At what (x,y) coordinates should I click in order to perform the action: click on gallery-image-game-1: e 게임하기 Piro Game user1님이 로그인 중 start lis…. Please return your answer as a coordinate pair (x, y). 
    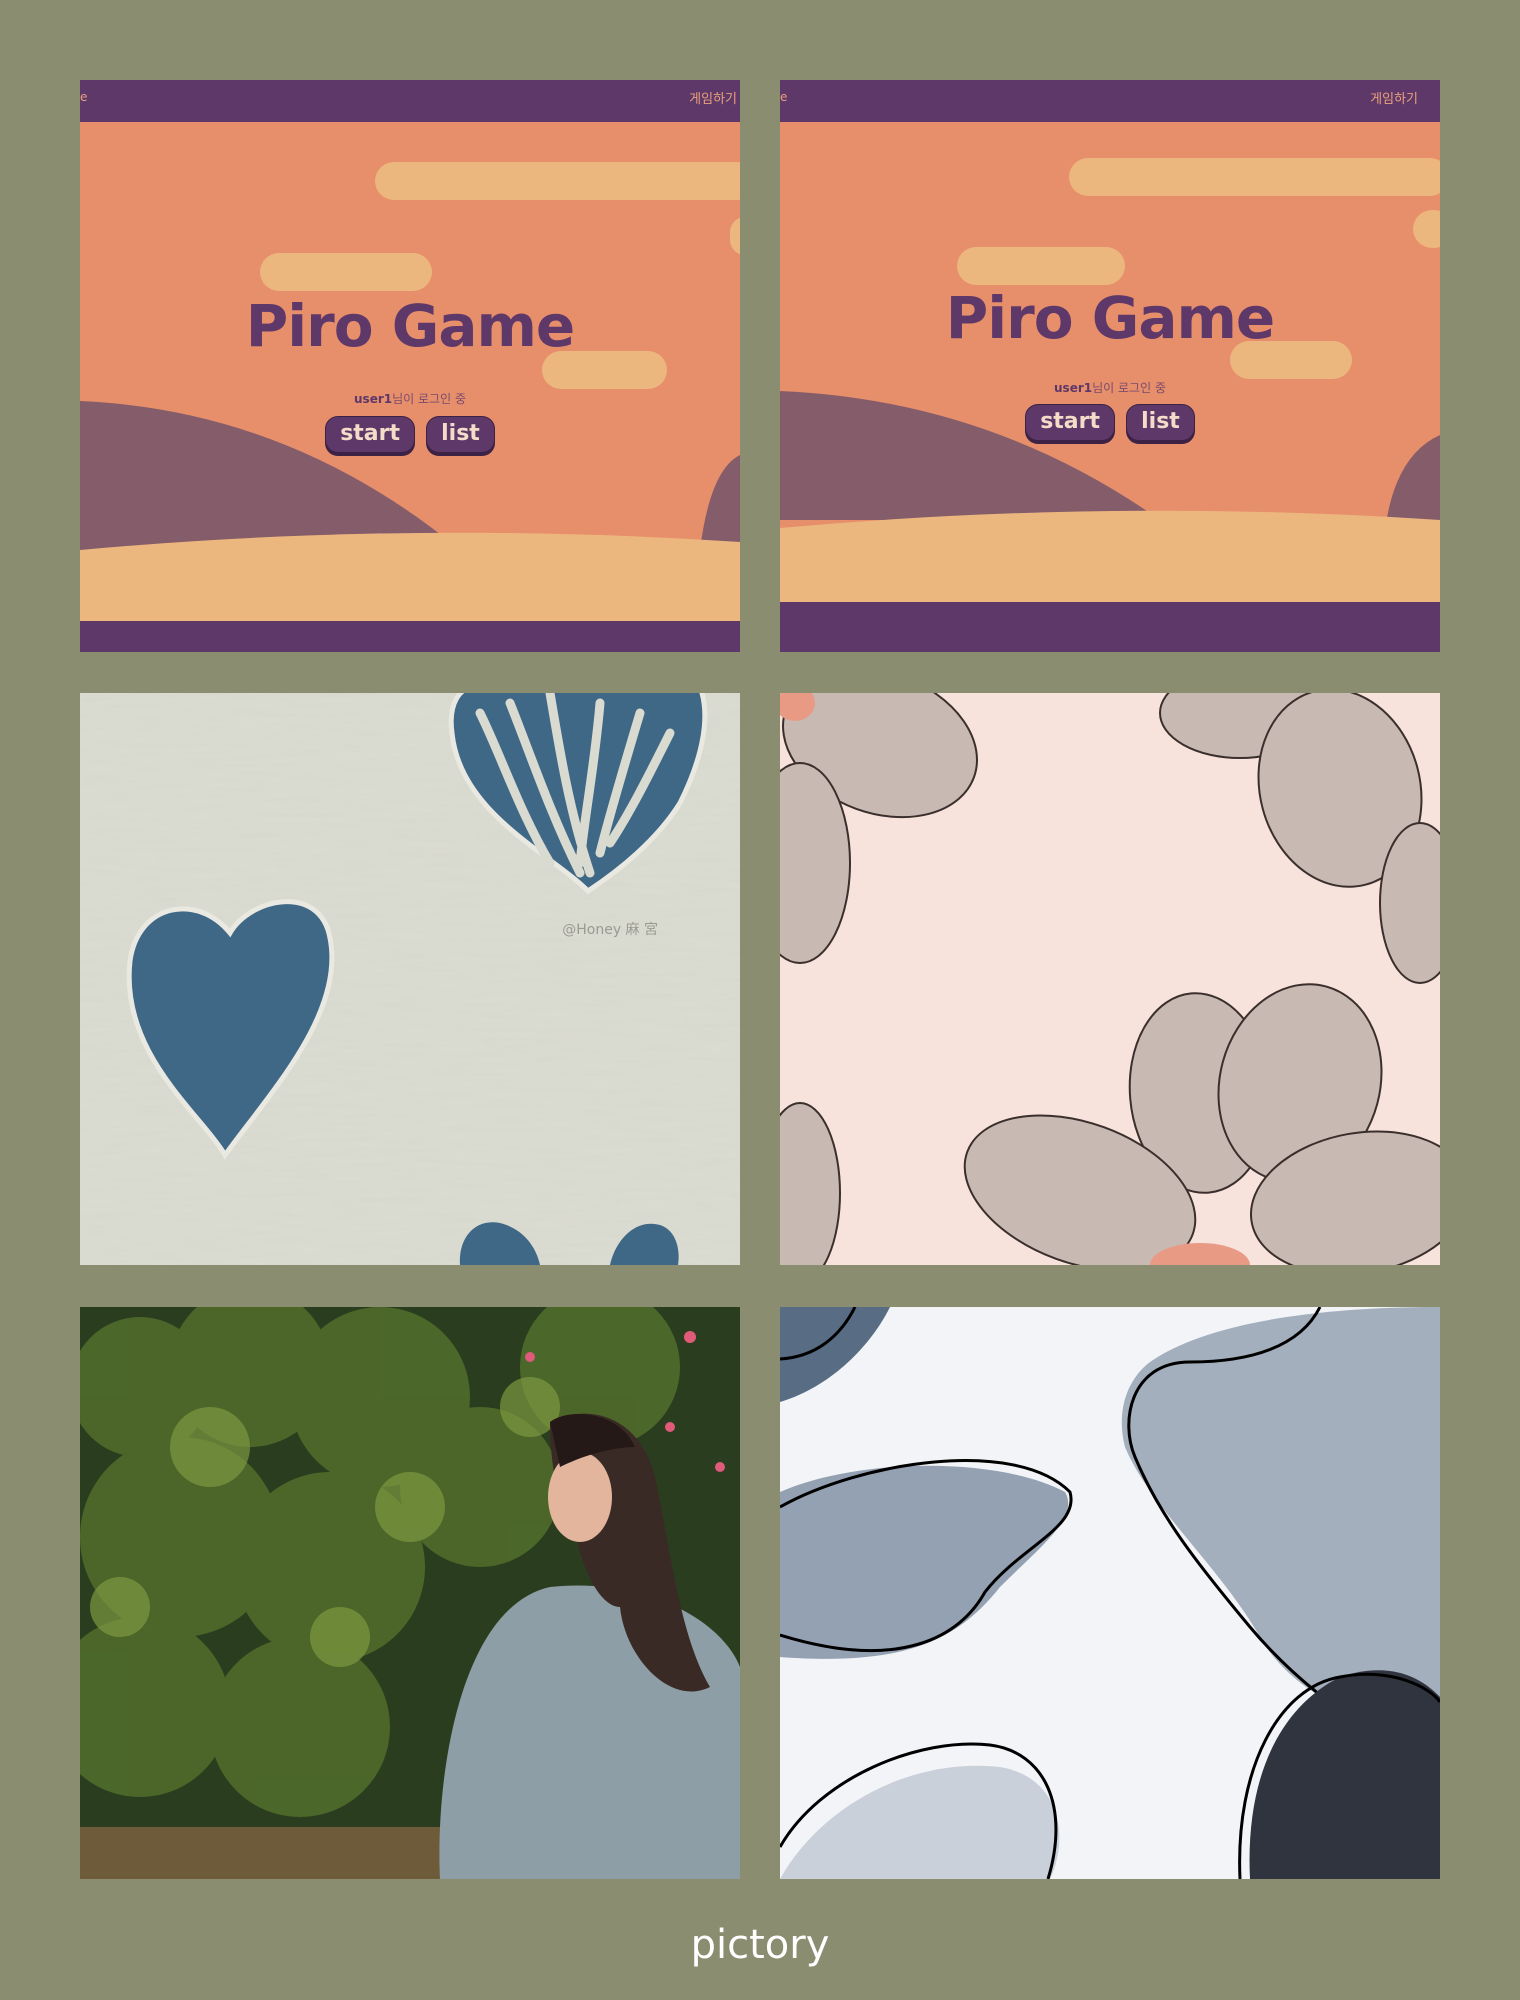
    Looking at the image, I should click on (410, 366).